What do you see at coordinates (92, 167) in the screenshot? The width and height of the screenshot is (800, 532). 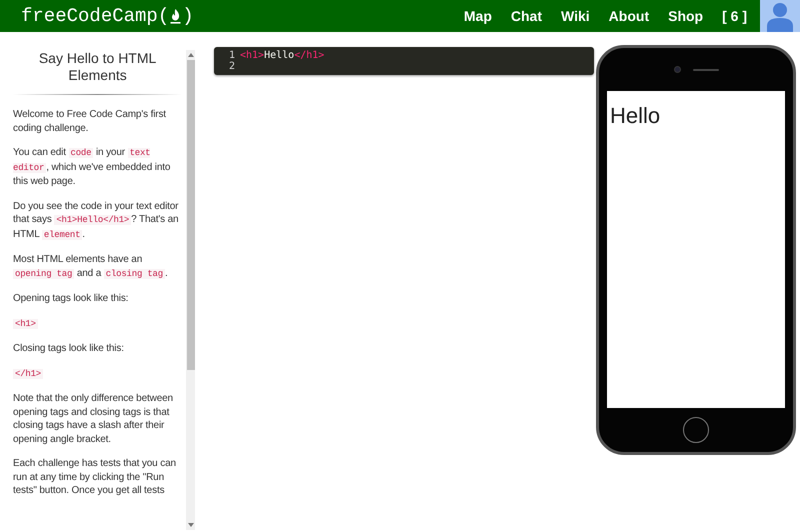 I see `instruction-paragraph: You can edit code in your text editor , which we've embedded into this web page.` at bounding box center [92, 167].